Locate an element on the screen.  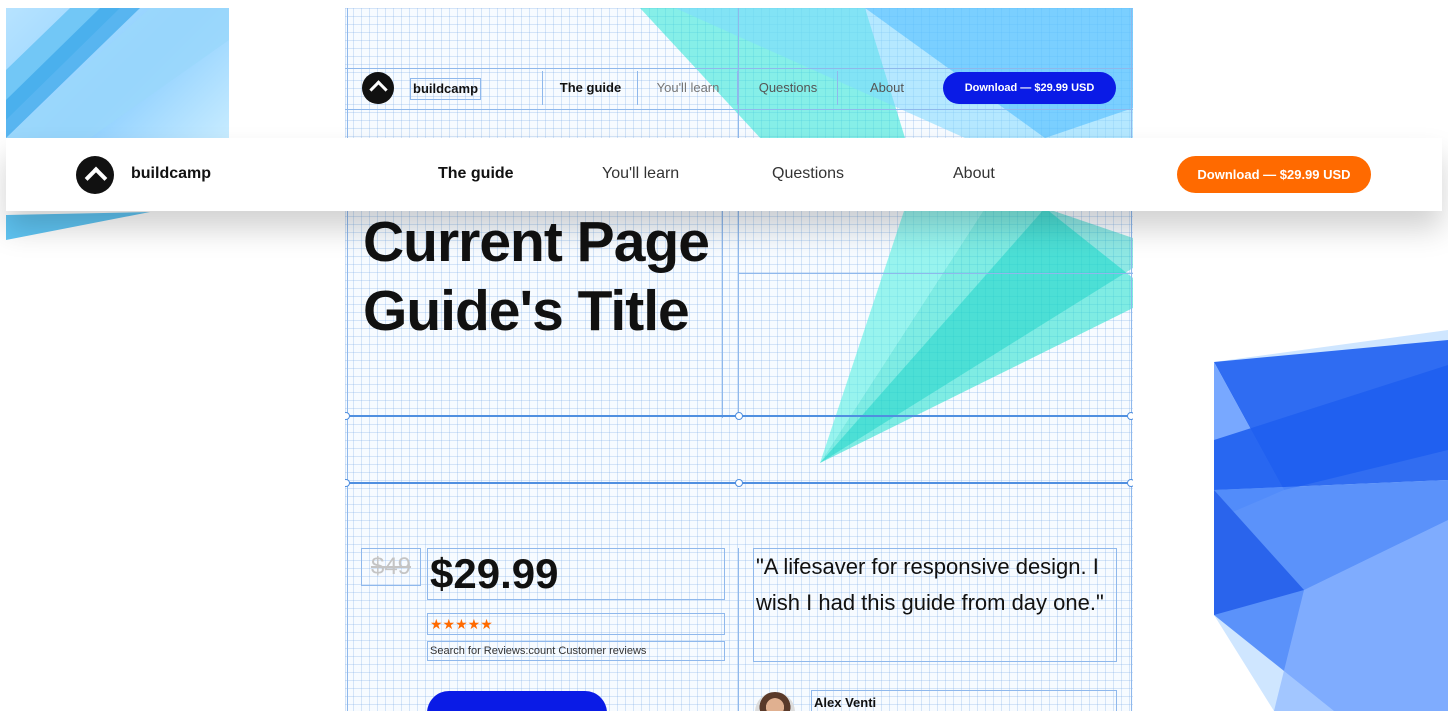
preview-download-button: Download — $29.99 USD is located at coordinates (1029, 88).